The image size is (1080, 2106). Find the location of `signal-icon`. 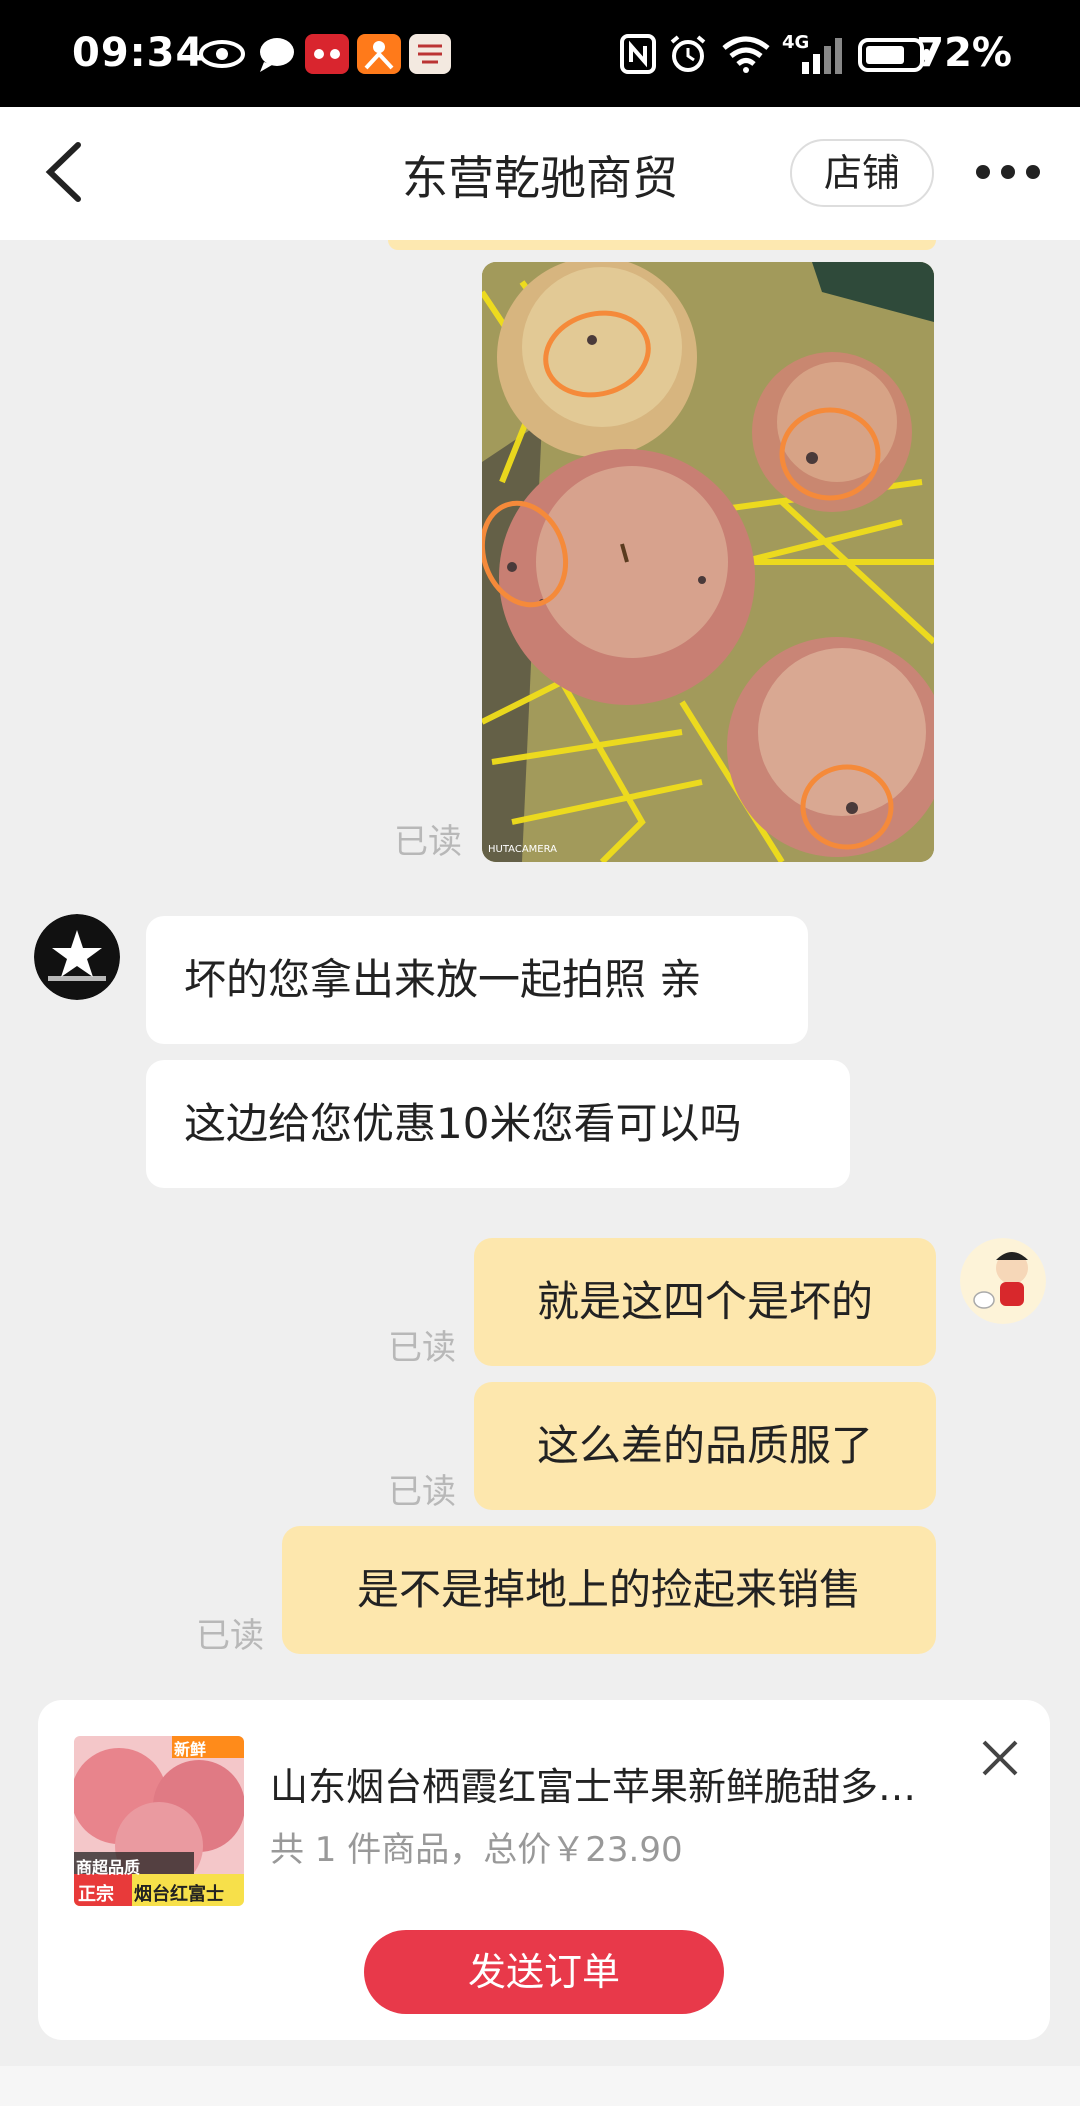

signal-icon is located at coordinates (822, 56).